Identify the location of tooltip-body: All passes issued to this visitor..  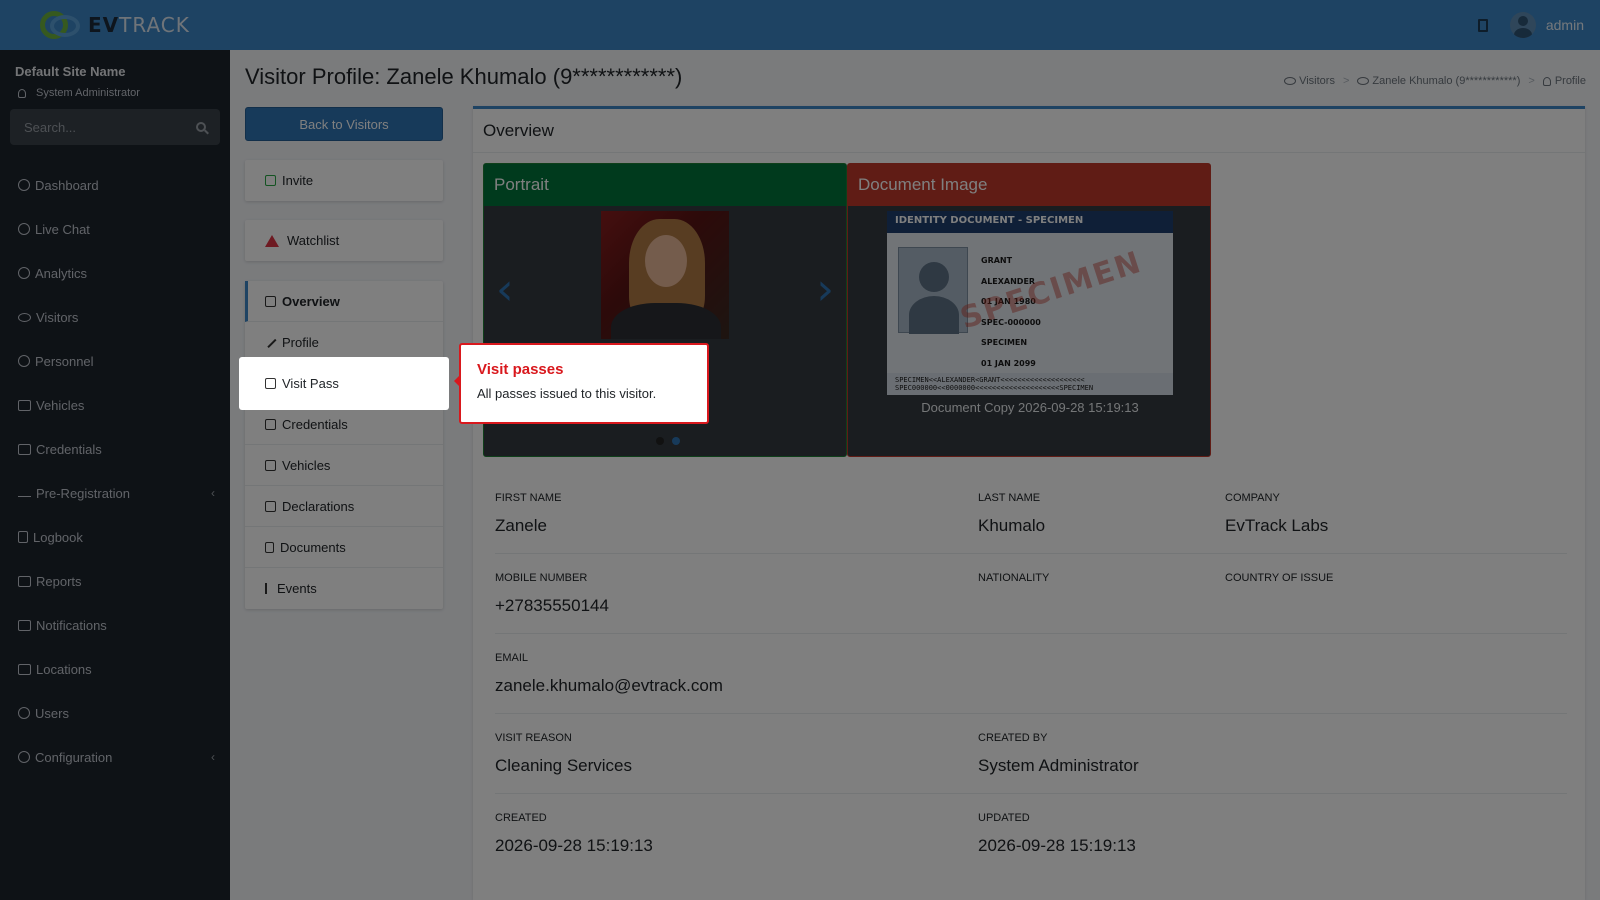
(567, 393).